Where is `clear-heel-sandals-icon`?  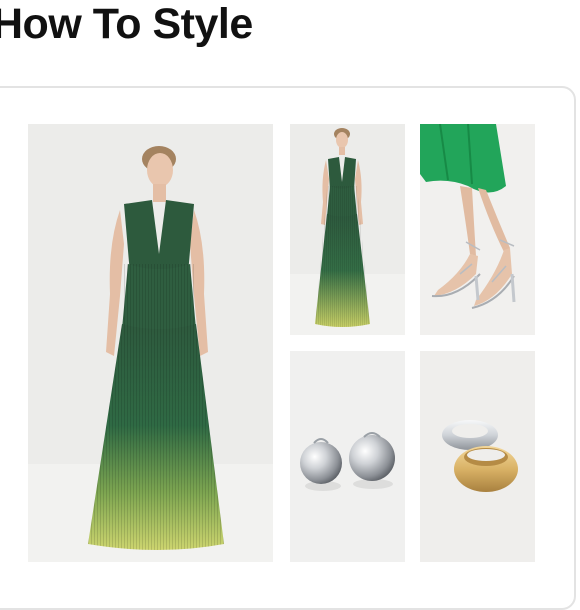
clear-heel-sandals-icon is located at coordinates (477, 229).